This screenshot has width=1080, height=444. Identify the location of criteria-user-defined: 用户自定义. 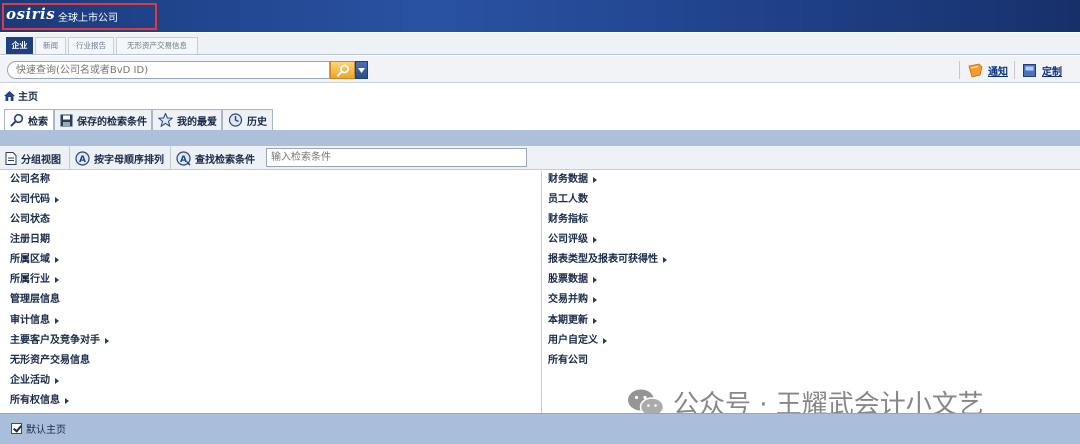
(577, 341).